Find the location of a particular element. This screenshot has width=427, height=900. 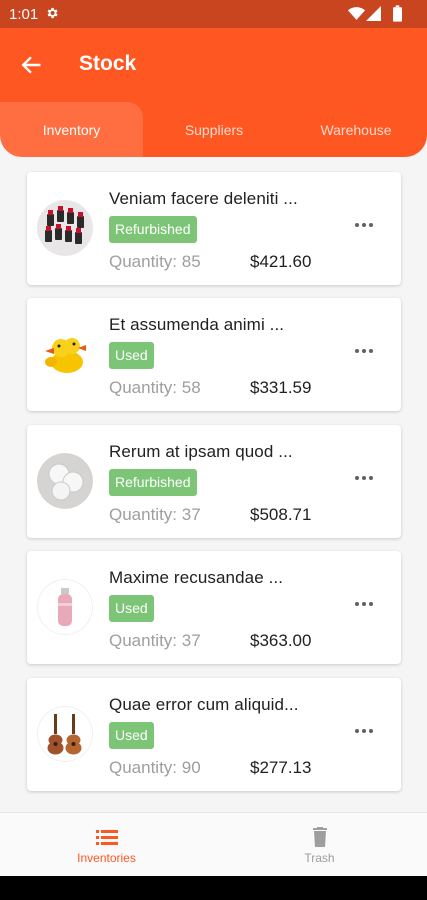

tab-bar: Inventory Suppliers Warehouse is located at coordinates (213, 129).